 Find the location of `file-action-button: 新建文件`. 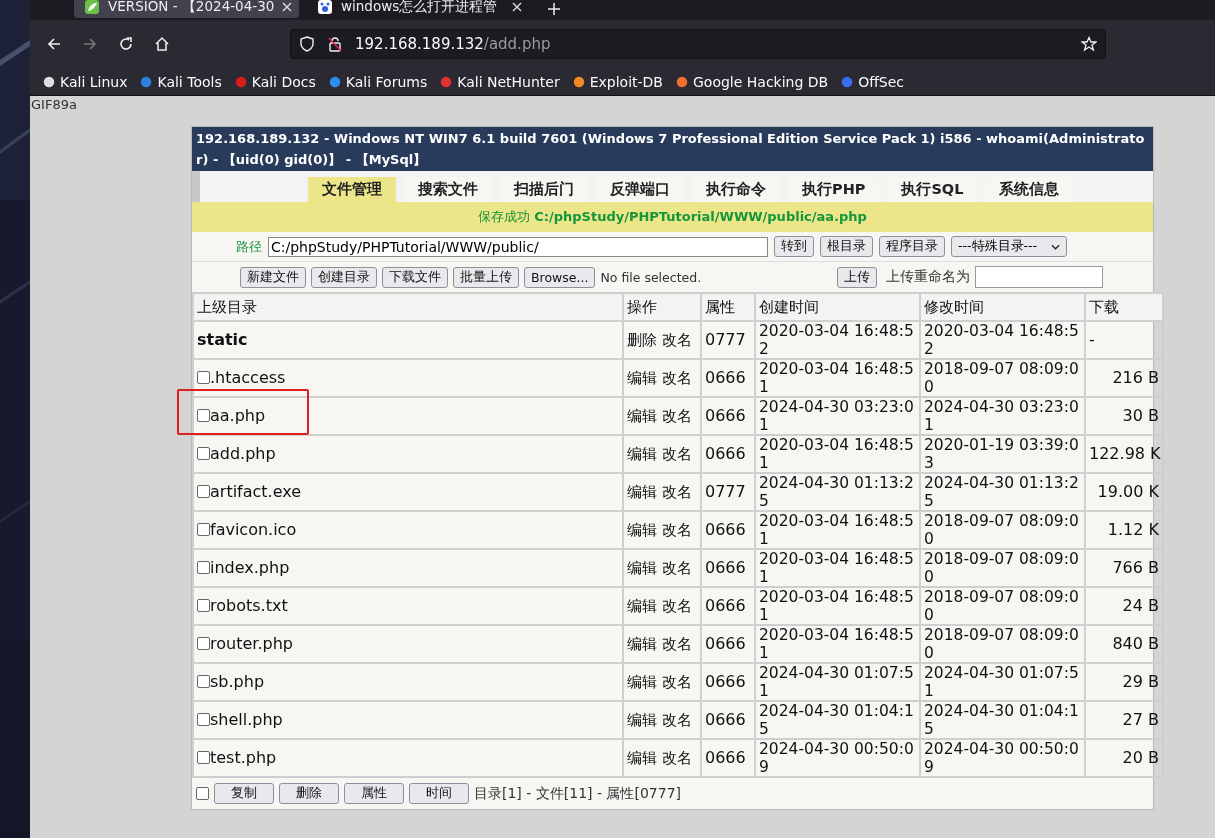

file-action-button: 新建文件 is located at coordinates (273, 277).